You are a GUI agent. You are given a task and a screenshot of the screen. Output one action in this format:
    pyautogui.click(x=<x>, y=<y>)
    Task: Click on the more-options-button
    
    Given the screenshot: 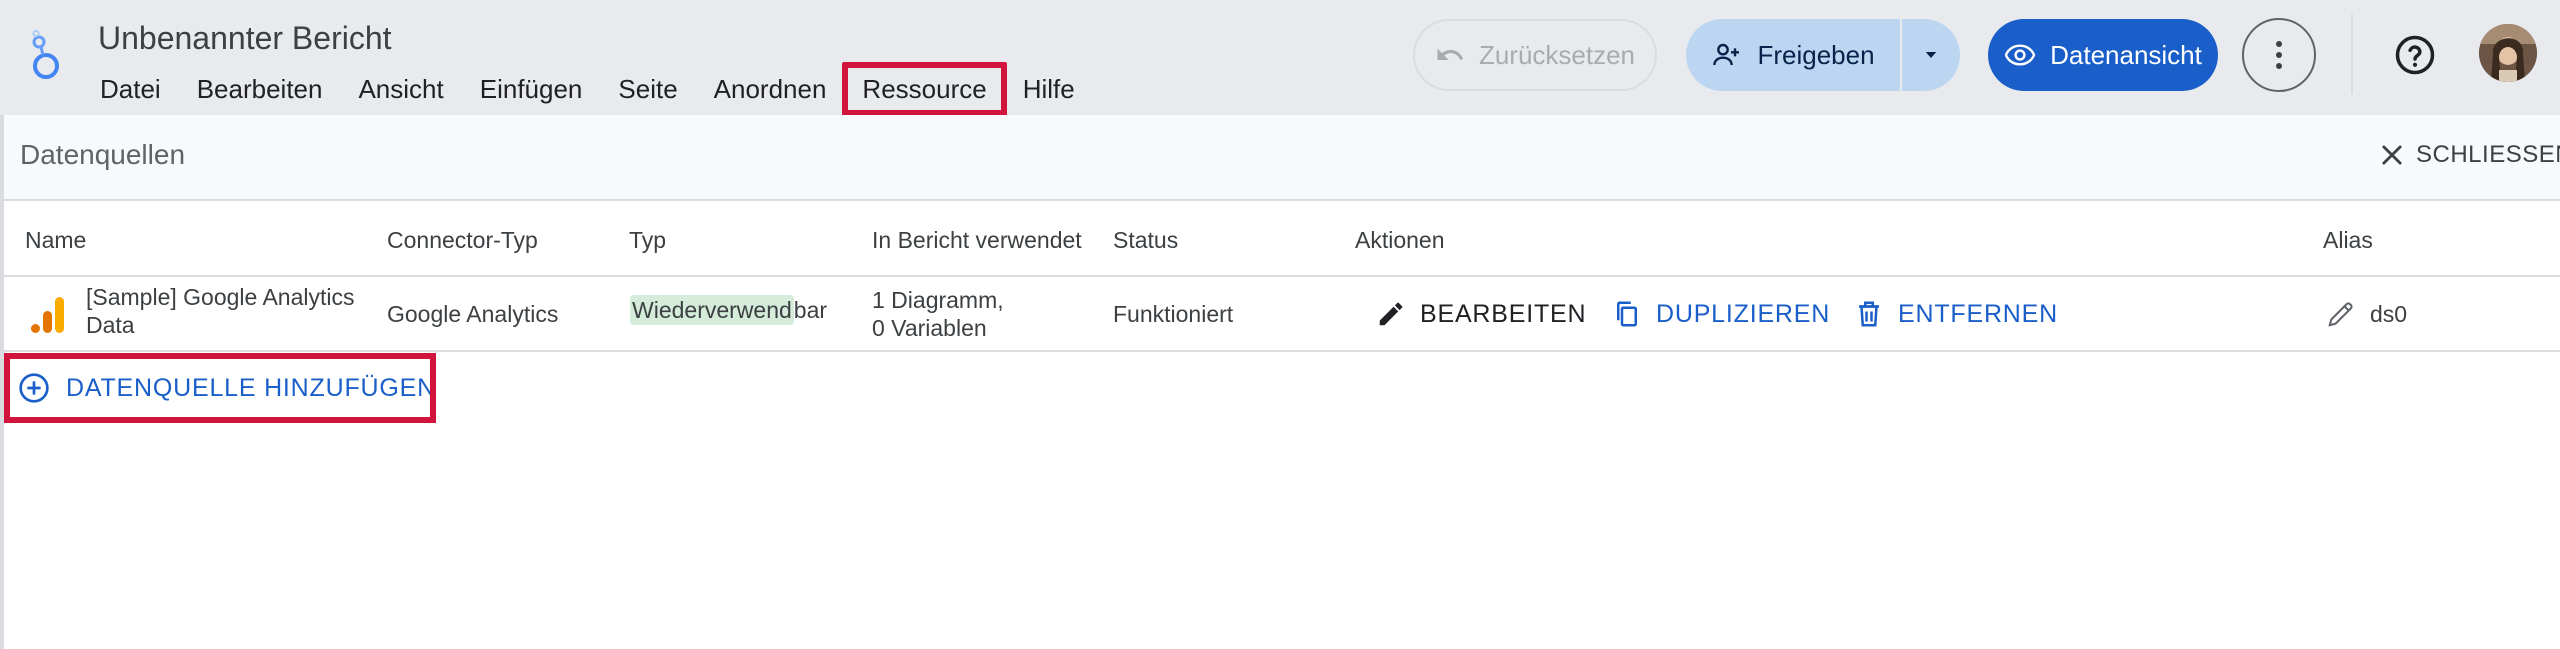 What is the action you would take?
    pyautogui.click(x=2279, y=55)
    